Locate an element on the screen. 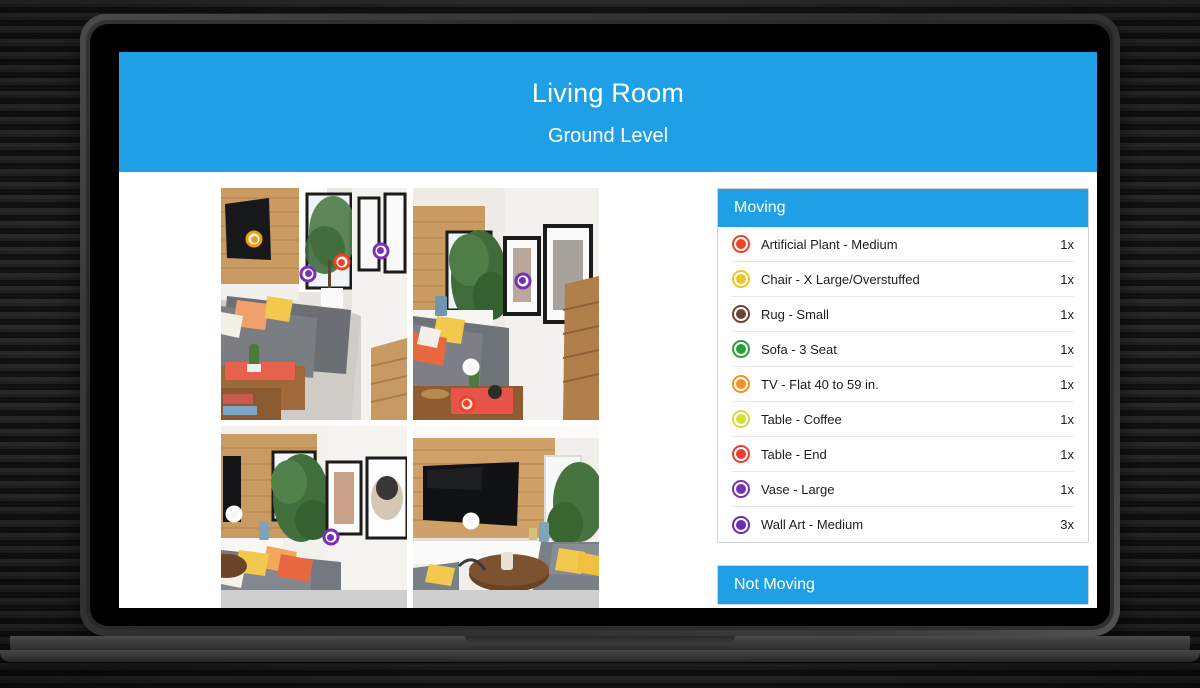 This screenshot has height=688, width=1200. list-item: Artificial Plant - Medium 1x is located at coordinates (903, 245).